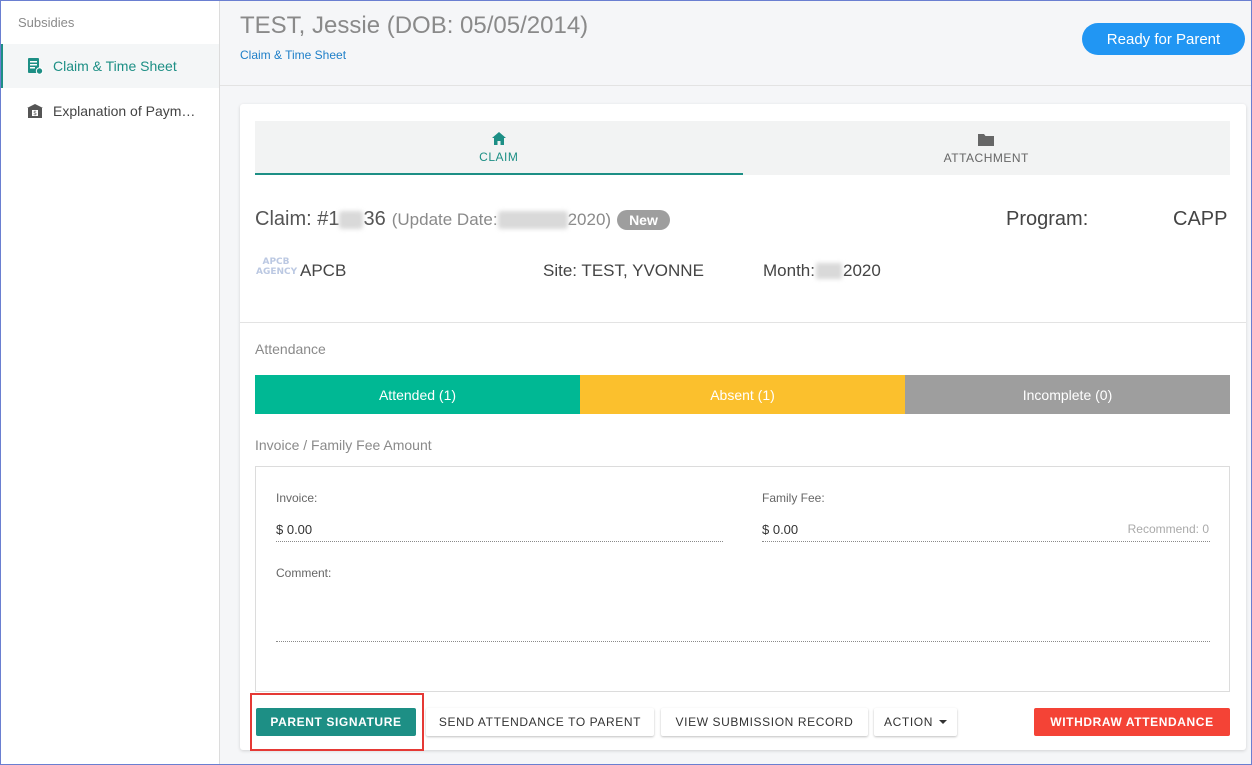  I want to click on sidebar-header: Subsidies, so click(46, 22).